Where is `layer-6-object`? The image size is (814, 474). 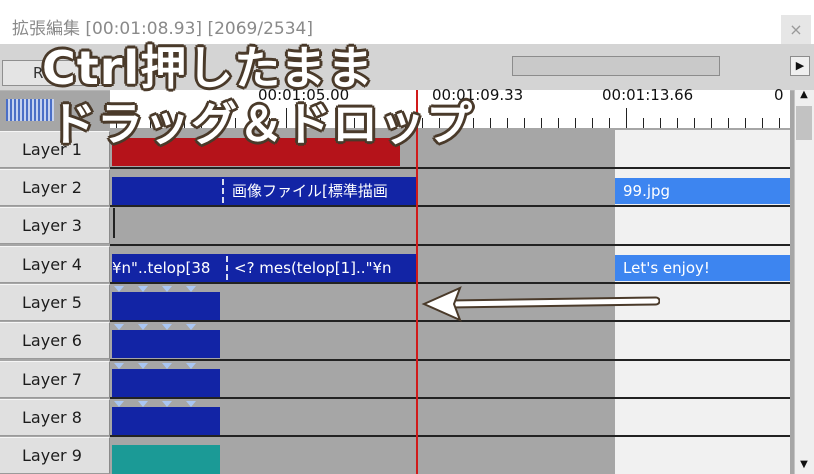 layer-6-object is located at coordinates (166, 344).